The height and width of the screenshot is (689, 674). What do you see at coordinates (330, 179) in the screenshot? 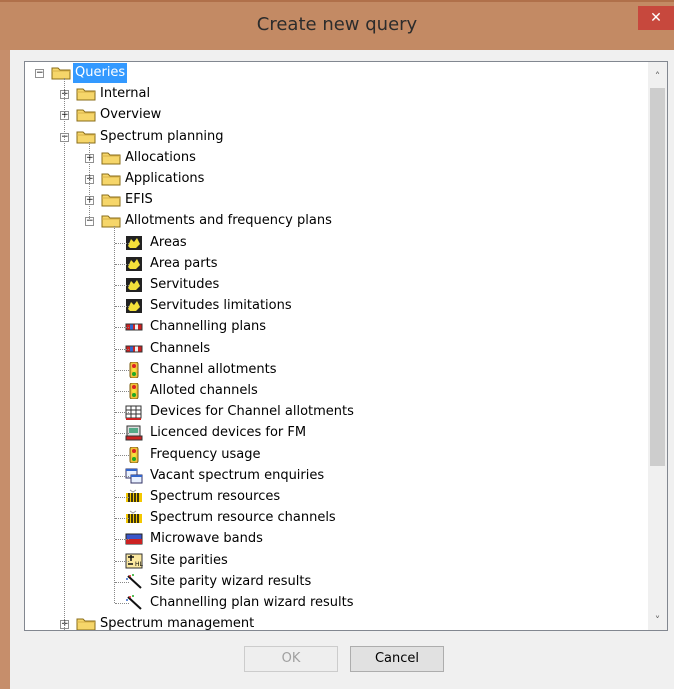
I see `tree-node-applications: + Applications` at bounding box center [330, 179].